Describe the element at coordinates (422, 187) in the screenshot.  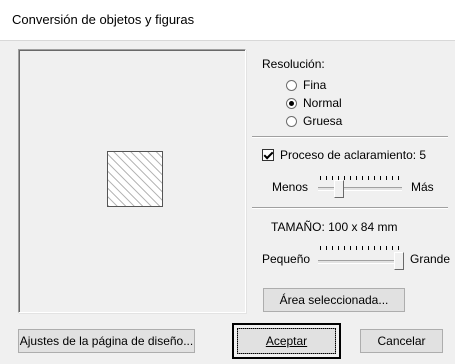
I see `clarify-max-label: Más` at that location.